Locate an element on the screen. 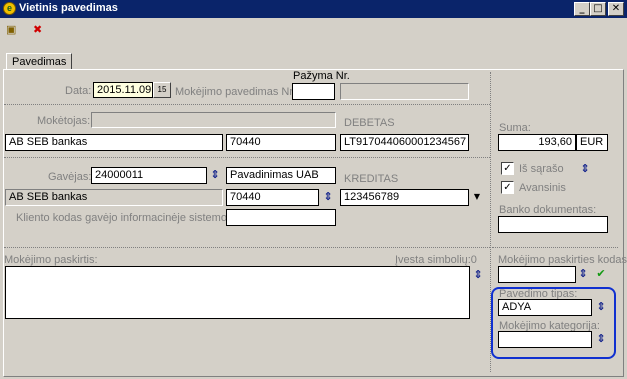 This screenshot has height=379, width=627. from-list-lookup-icon: ⇕ is located at coordinates (585, 169).